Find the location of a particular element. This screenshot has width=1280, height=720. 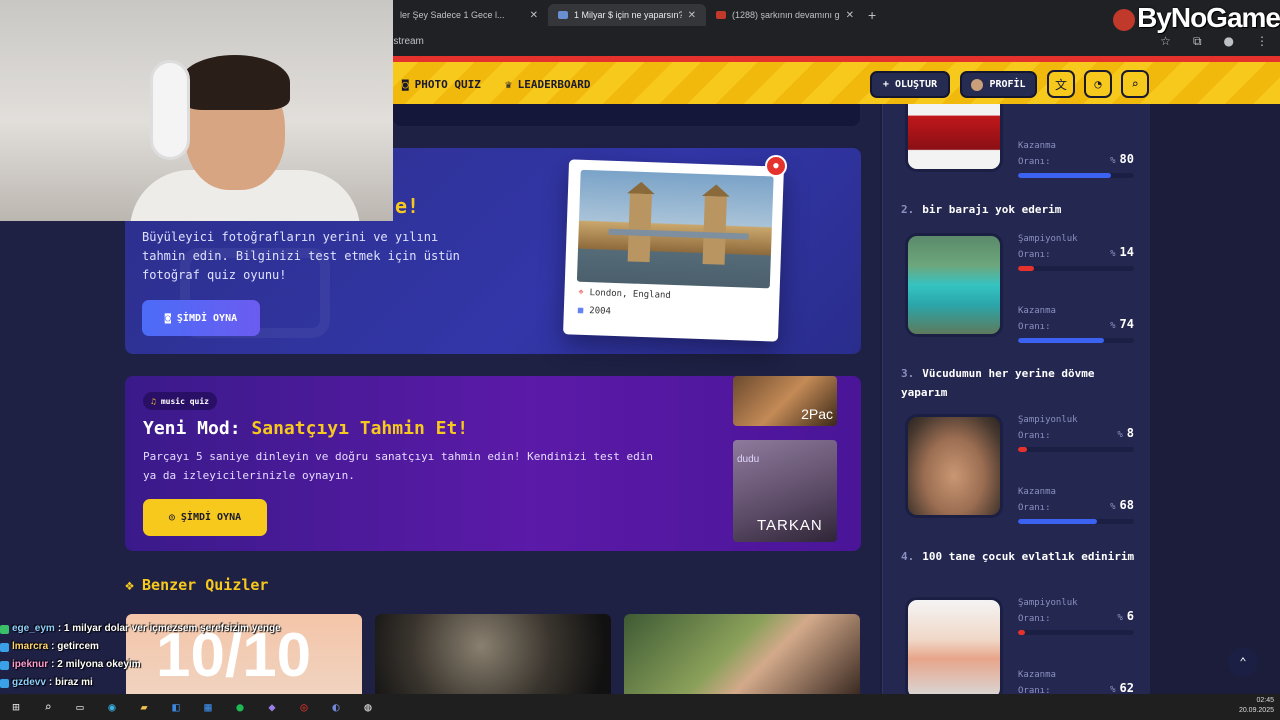

similar-quizzes-heading: ❖ Benzer Quizler is located at coordinates (196, 585).